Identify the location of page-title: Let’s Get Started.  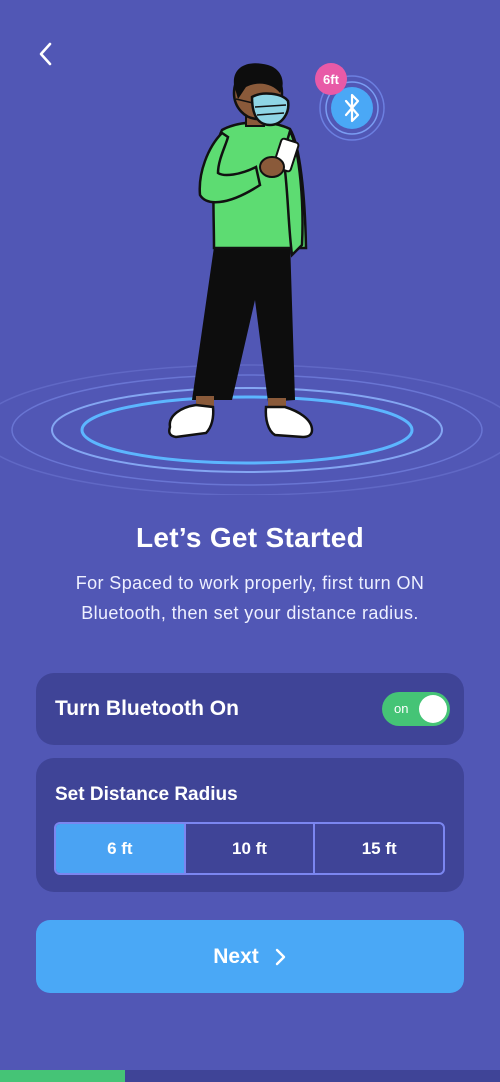
(250, 537).